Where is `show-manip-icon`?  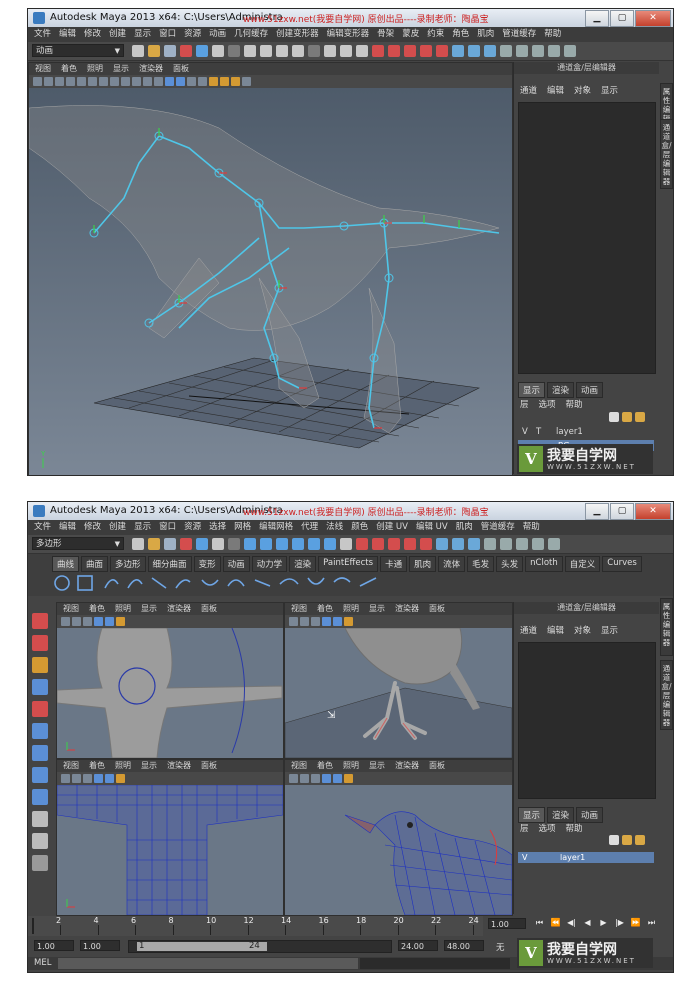
show-manip-icon is located at coordinates (40, 797).